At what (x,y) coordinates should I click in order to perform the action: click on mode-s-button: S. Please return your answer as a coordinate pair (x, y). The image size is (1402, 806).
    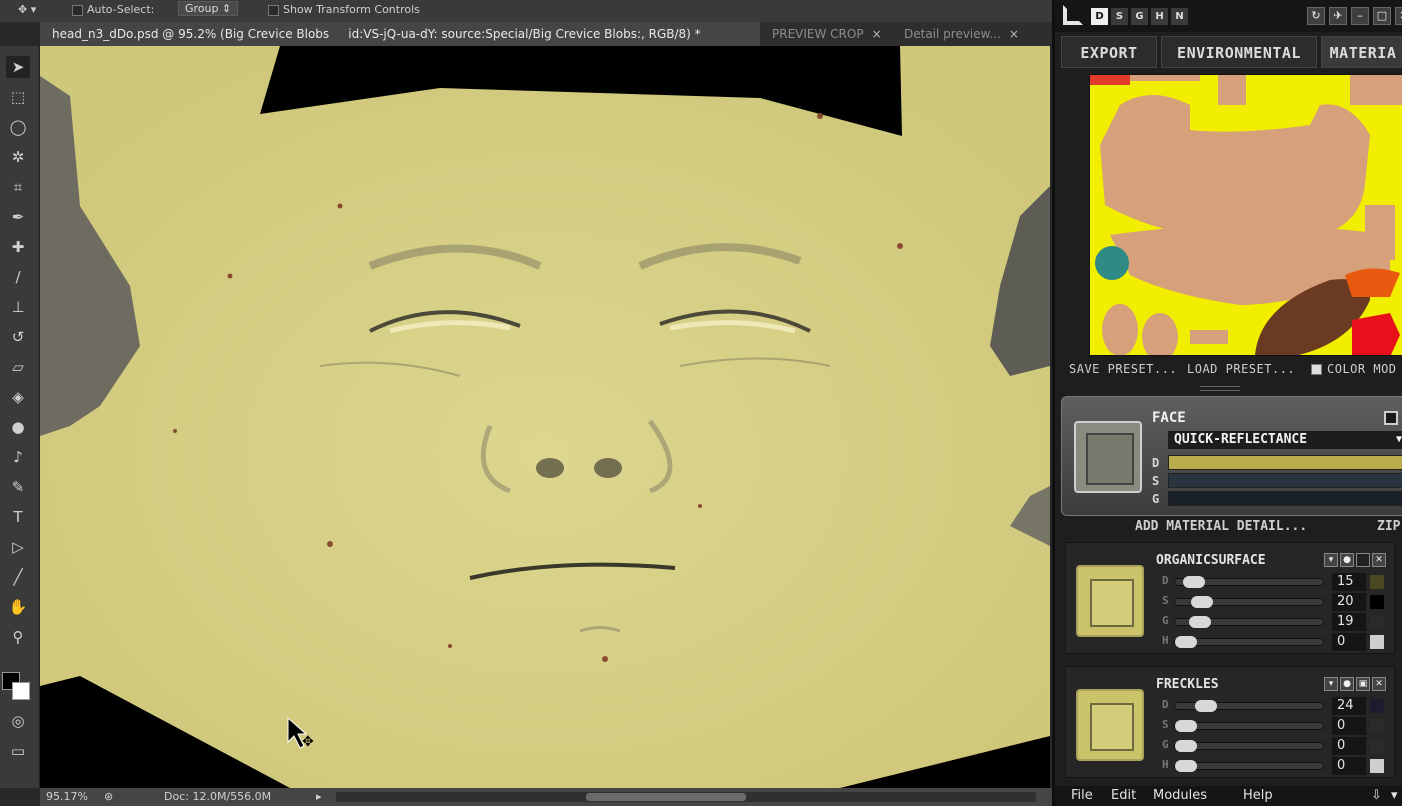
    Looking at the image, I should click on (1119, 16).